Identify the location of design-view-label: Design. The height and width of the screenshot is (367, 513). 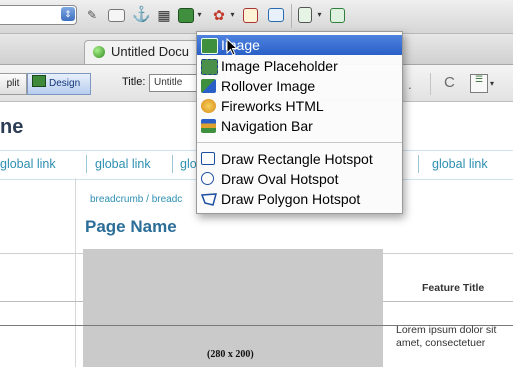
(65, 83).